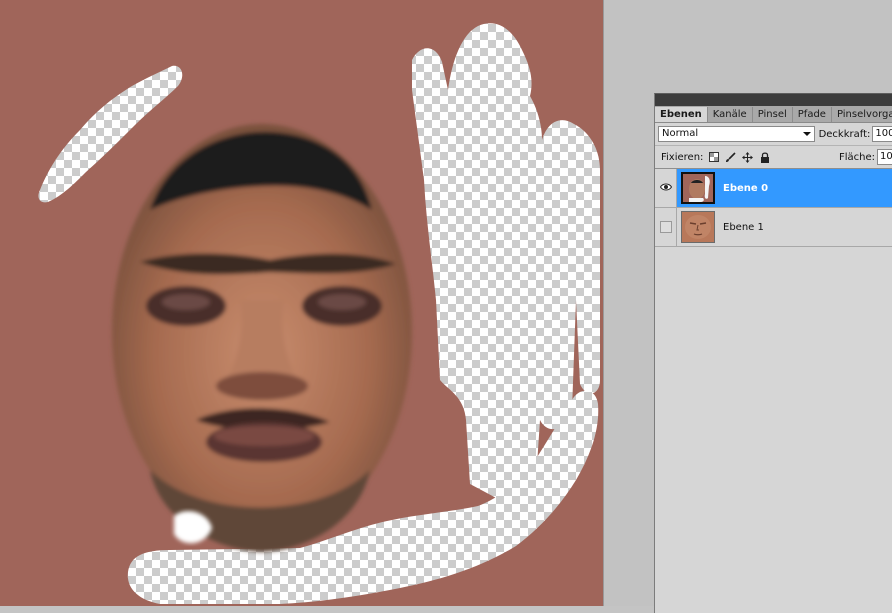 This screenshot has height=613, width=892. What do you see at coordinates (806, 134) in the screenshot?
I see `chevron-down-icon` at bounding box center [806, 134].